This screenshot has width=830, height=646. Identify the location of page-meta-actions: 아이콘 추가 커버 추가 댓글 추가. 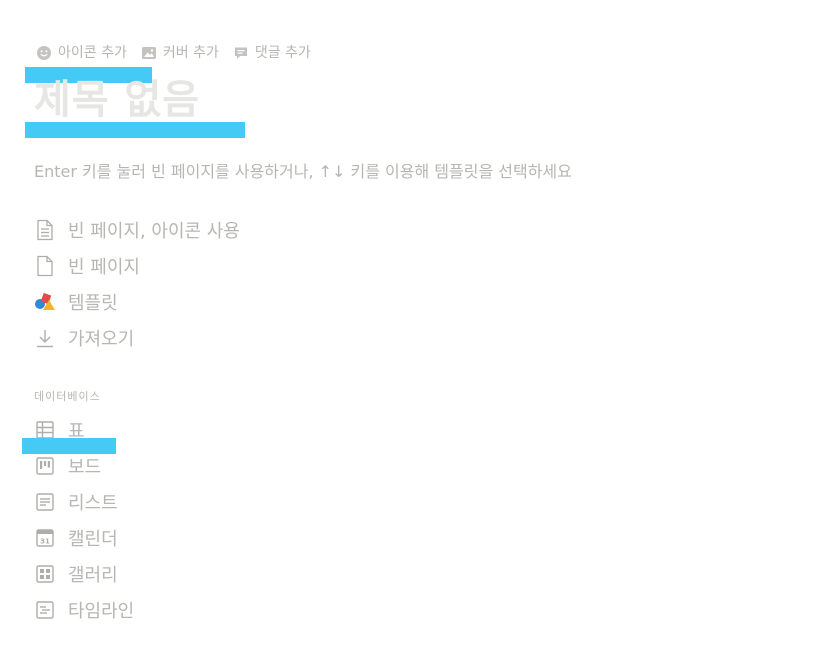
(173, 53).